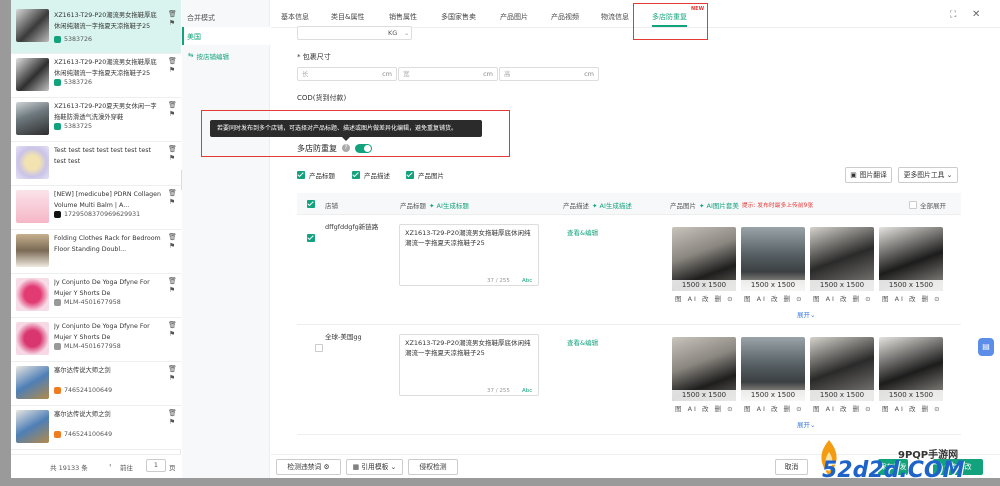  What do you see at coordinates (433, 467) in the screenshot?
I see `infringe-check-button: 侵权检测` at bounding box center [433, 467].